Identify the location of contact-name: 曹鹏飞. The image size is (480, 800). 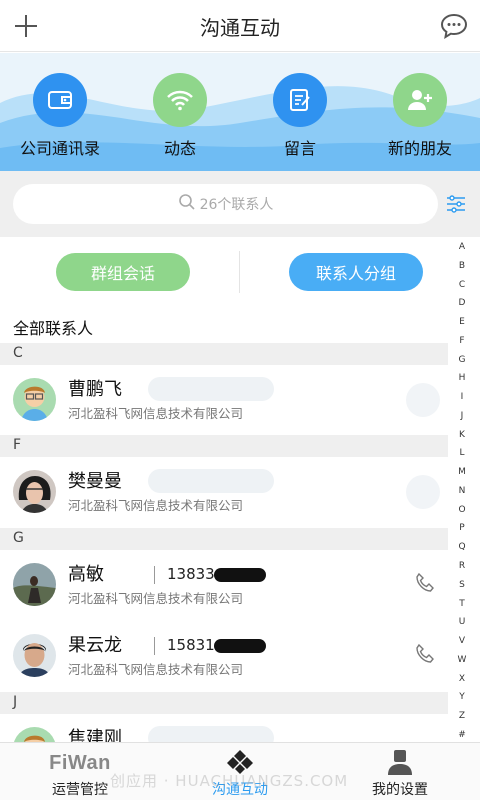
(95, 389).